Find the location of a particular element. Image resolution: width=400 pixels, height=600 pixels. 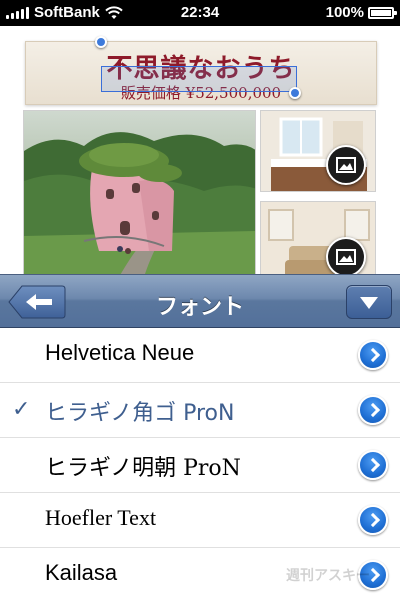

font-row-hiragino-mincho: ヒラギノ明朝 ProN is located at coordinates (200, 465).